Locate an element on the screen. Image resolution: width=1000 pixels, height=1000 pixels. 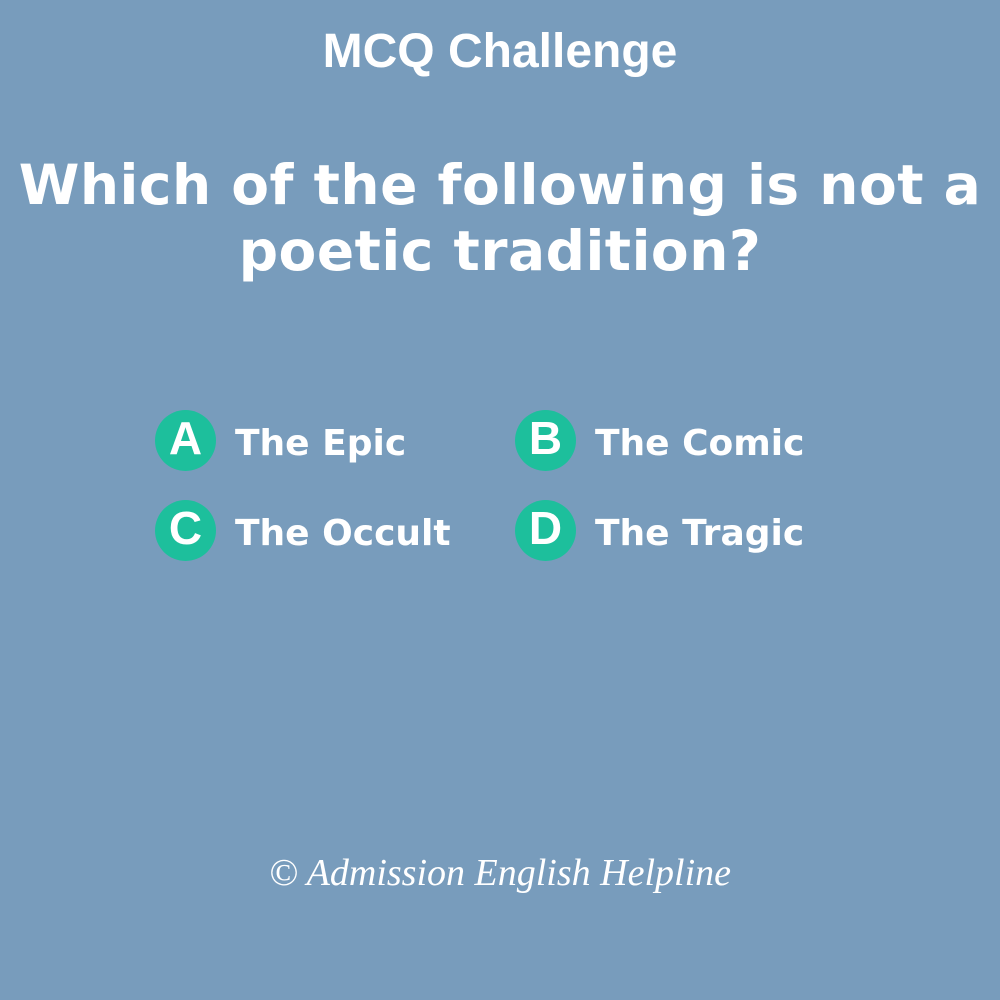
option-b-label: The Comic is located at coordinates (700, 443).